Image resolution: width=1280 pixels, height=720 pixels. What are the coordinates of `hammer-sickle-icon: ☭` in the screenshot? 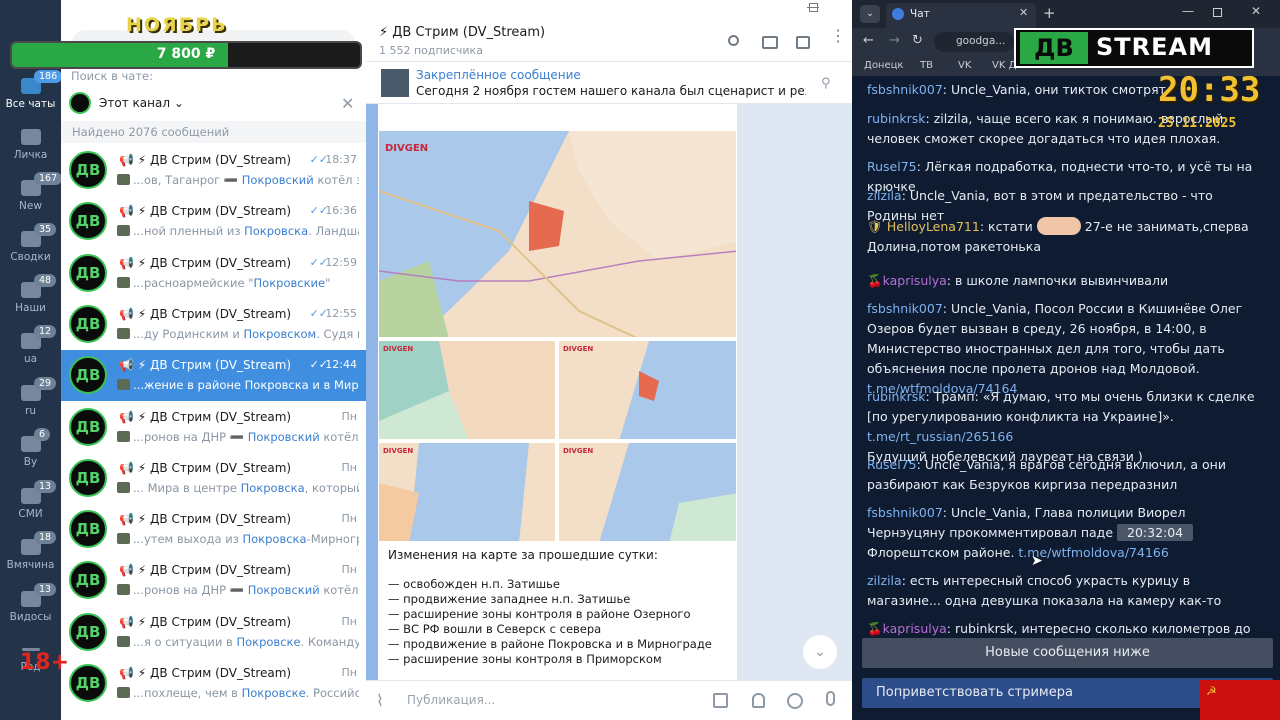 It's located at (1211, 691).